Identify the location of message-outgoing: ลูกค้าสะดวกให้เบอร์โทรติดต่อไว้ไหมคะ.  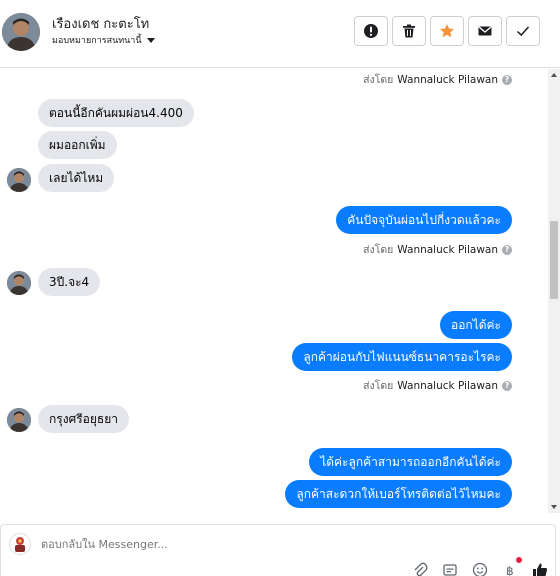
(398, 494).